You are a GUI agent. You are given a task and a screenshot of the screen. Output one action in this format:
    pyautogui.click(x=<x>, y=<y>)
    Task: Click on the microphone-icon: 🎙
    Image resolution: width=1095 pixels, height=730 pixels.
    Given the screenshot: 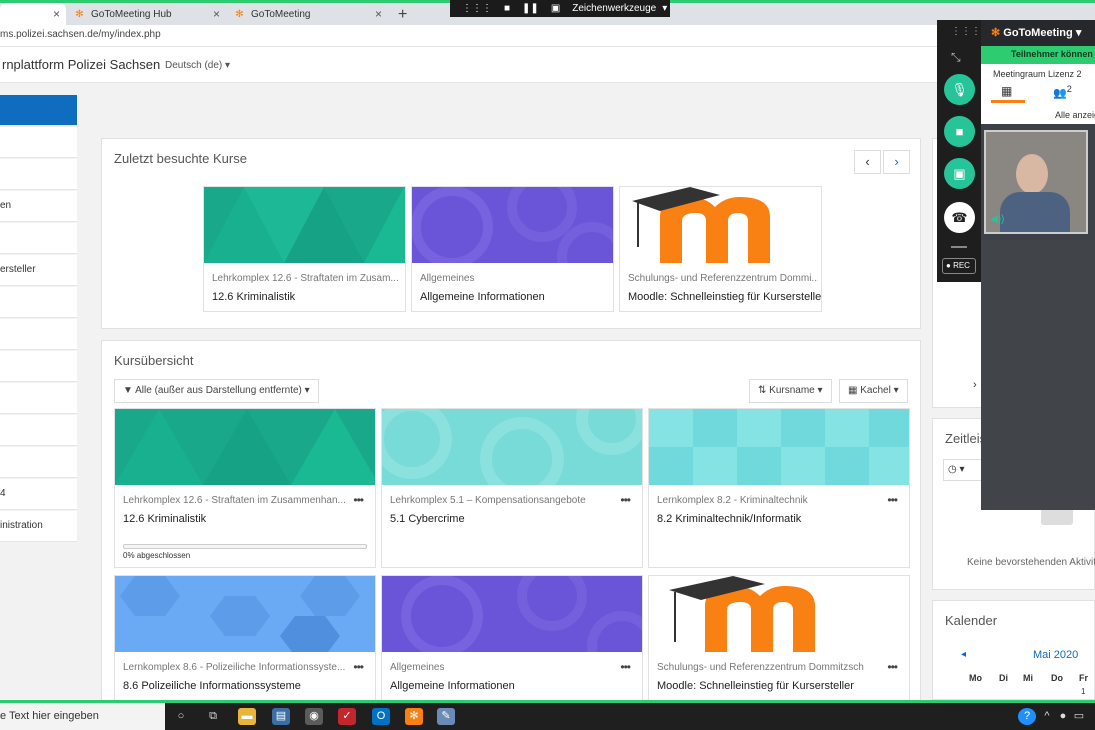 What is the action you would take?
    pyautogui.click(x=959, y=89)
    